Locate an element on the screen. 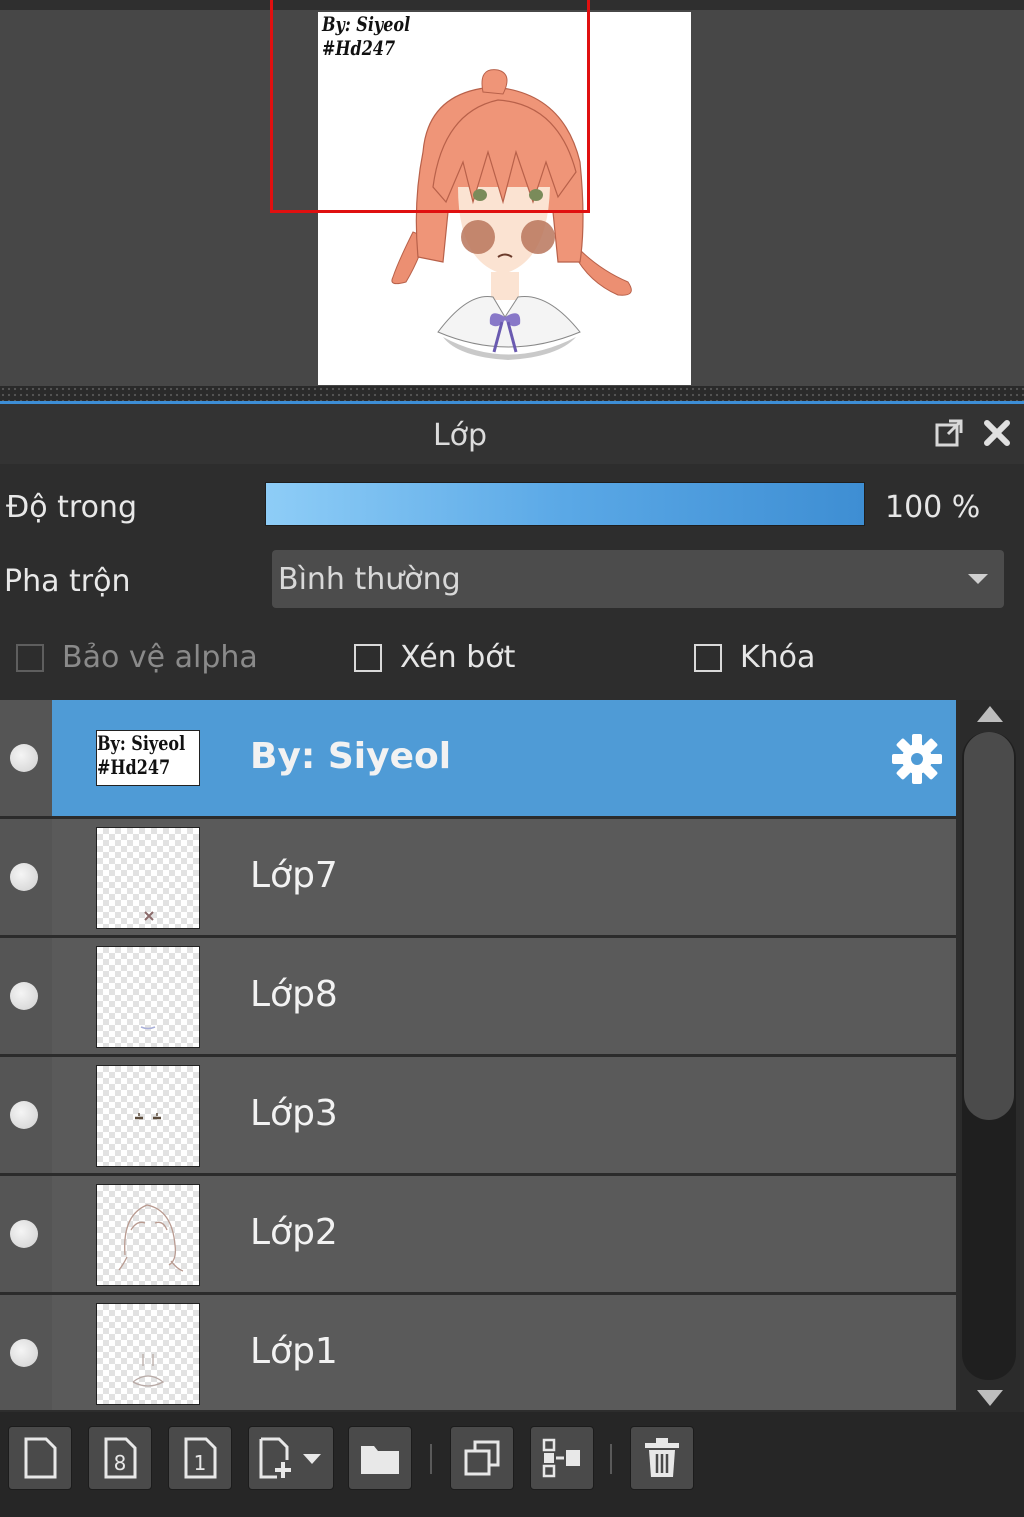  protect-alpha-label: Bảo vệ alpha is located at coordinates (160, 657).